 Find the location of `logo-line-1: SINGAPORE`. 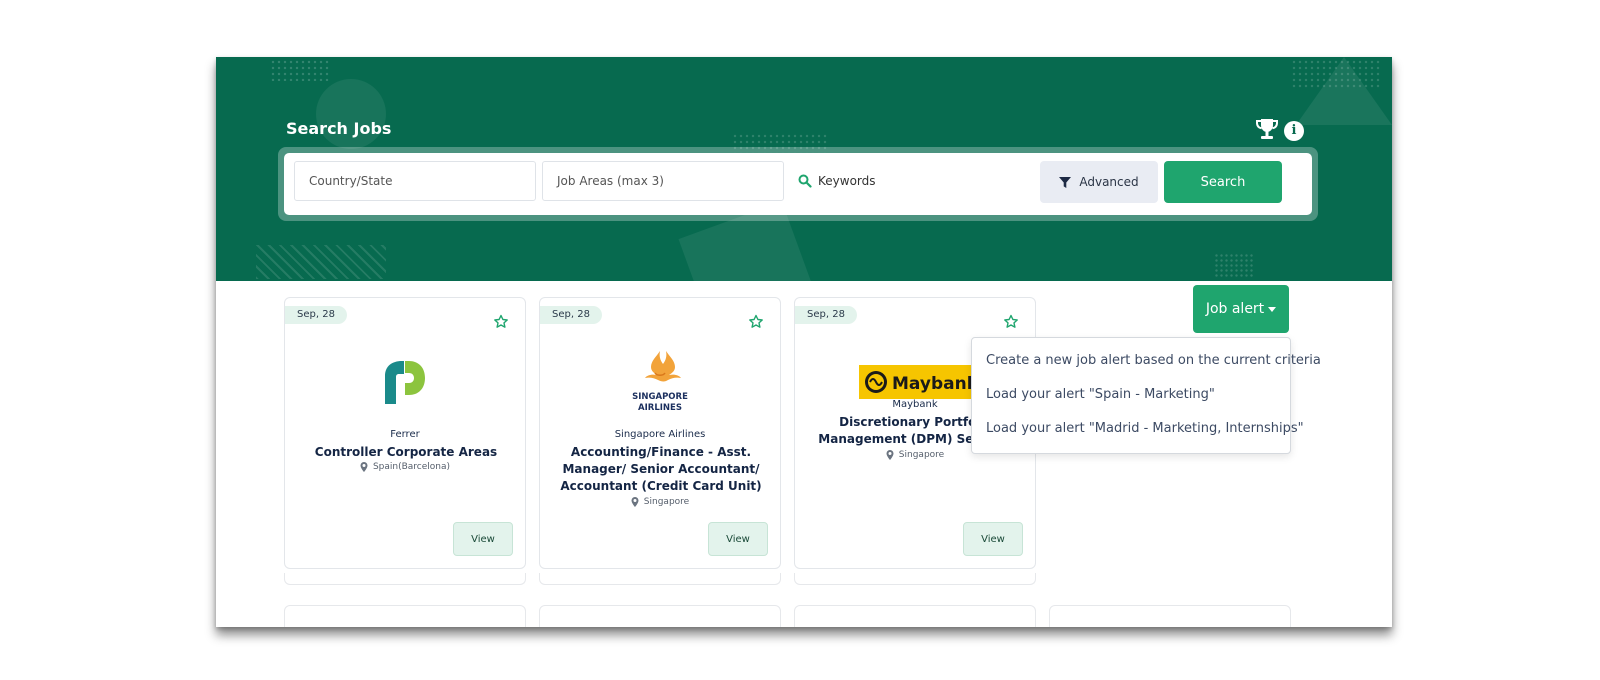

logo-line-1: SINGAPORE is located at coordinates (660, 397).